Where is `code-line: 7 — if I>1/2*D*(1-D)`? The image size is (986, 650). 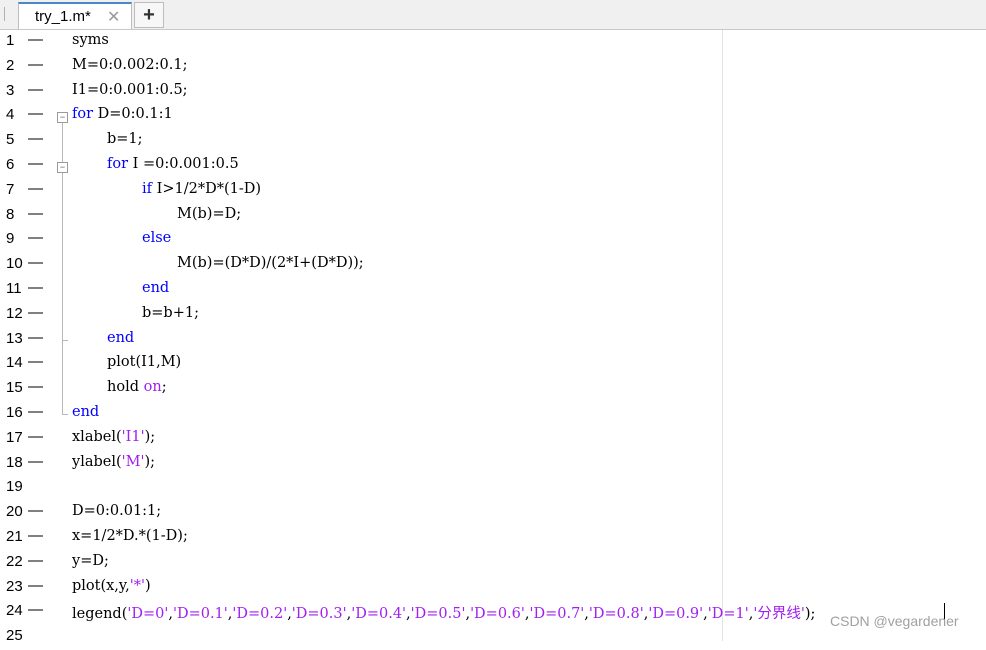 code-line: 7 — if I>1/2*D*(1-D) is located at coordinates (493, 191).